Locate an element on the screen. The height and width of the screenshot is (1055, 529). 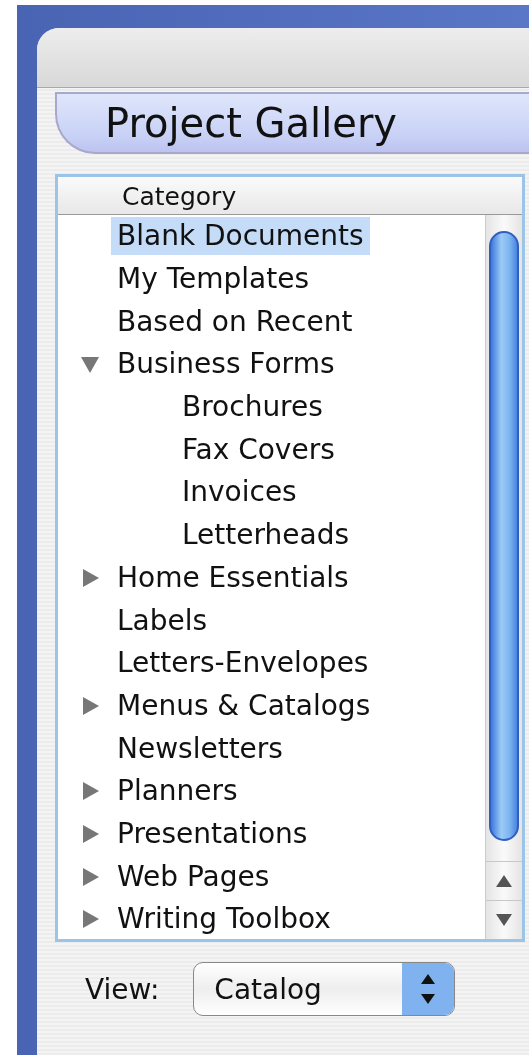
category-item: Labels is located at coordinates (162, 620).